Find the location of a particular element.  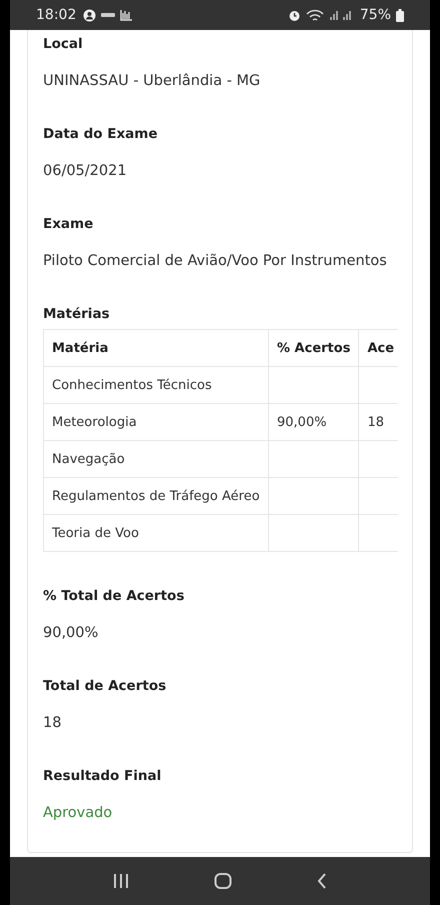

field-value: 06/05/2021 is located at coordinates (85, 171).